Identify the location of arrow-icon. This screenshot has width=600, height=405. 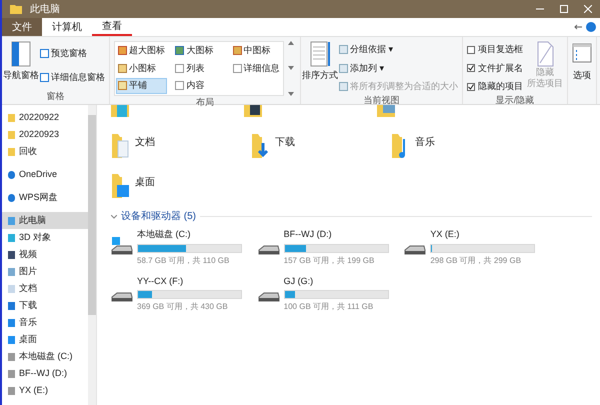
(578, 27).